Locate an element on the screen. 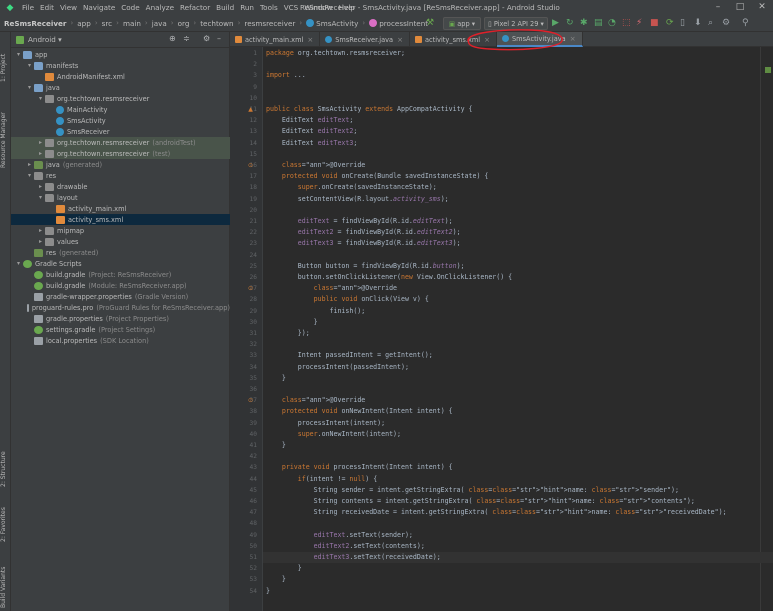 This screenshot has width=773, height=611. menu-refactor: Refactor is located at coordinates (195, 7).